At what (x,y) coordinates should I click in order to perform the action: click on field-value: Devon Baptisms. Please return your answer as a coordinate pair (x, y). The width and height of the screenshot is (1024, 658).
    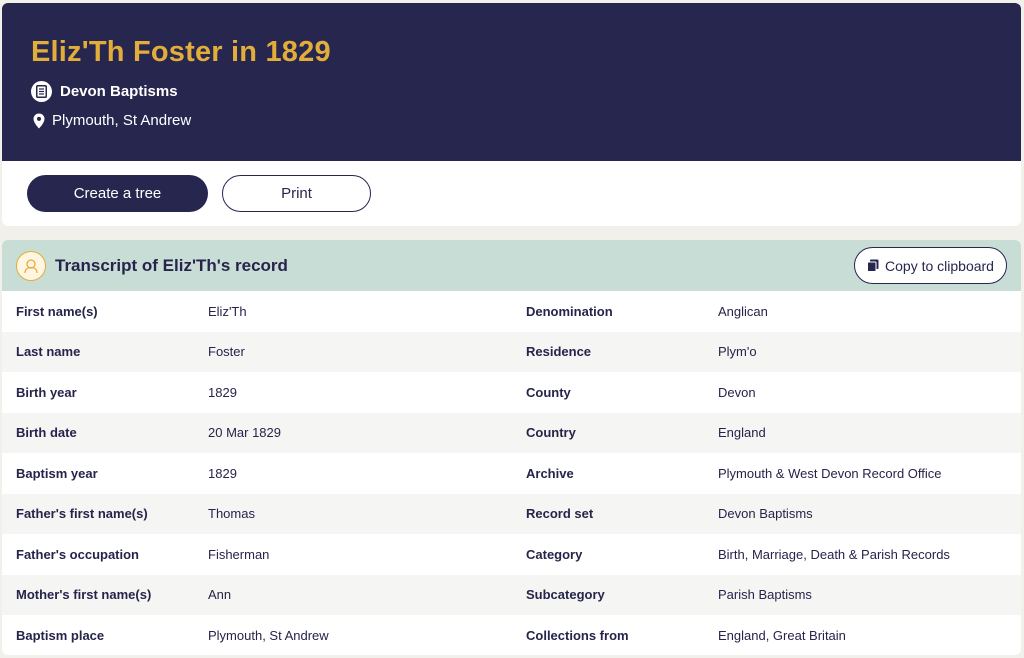
    Looking at the image, I should click on (765, 514).